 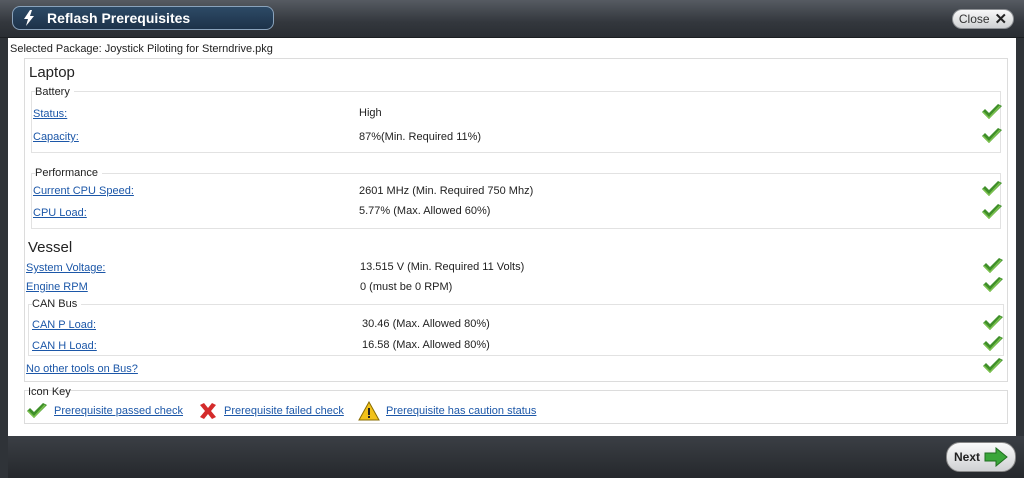 I want to click on caution-warning-icon, so click(x=369, y=411).